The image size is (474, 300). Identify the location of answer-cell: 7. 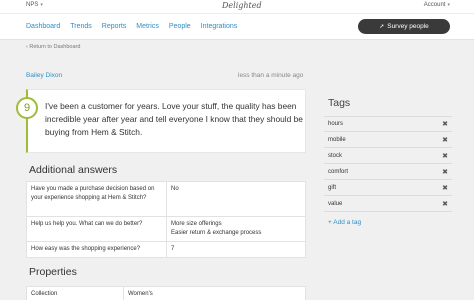
(236, 249).